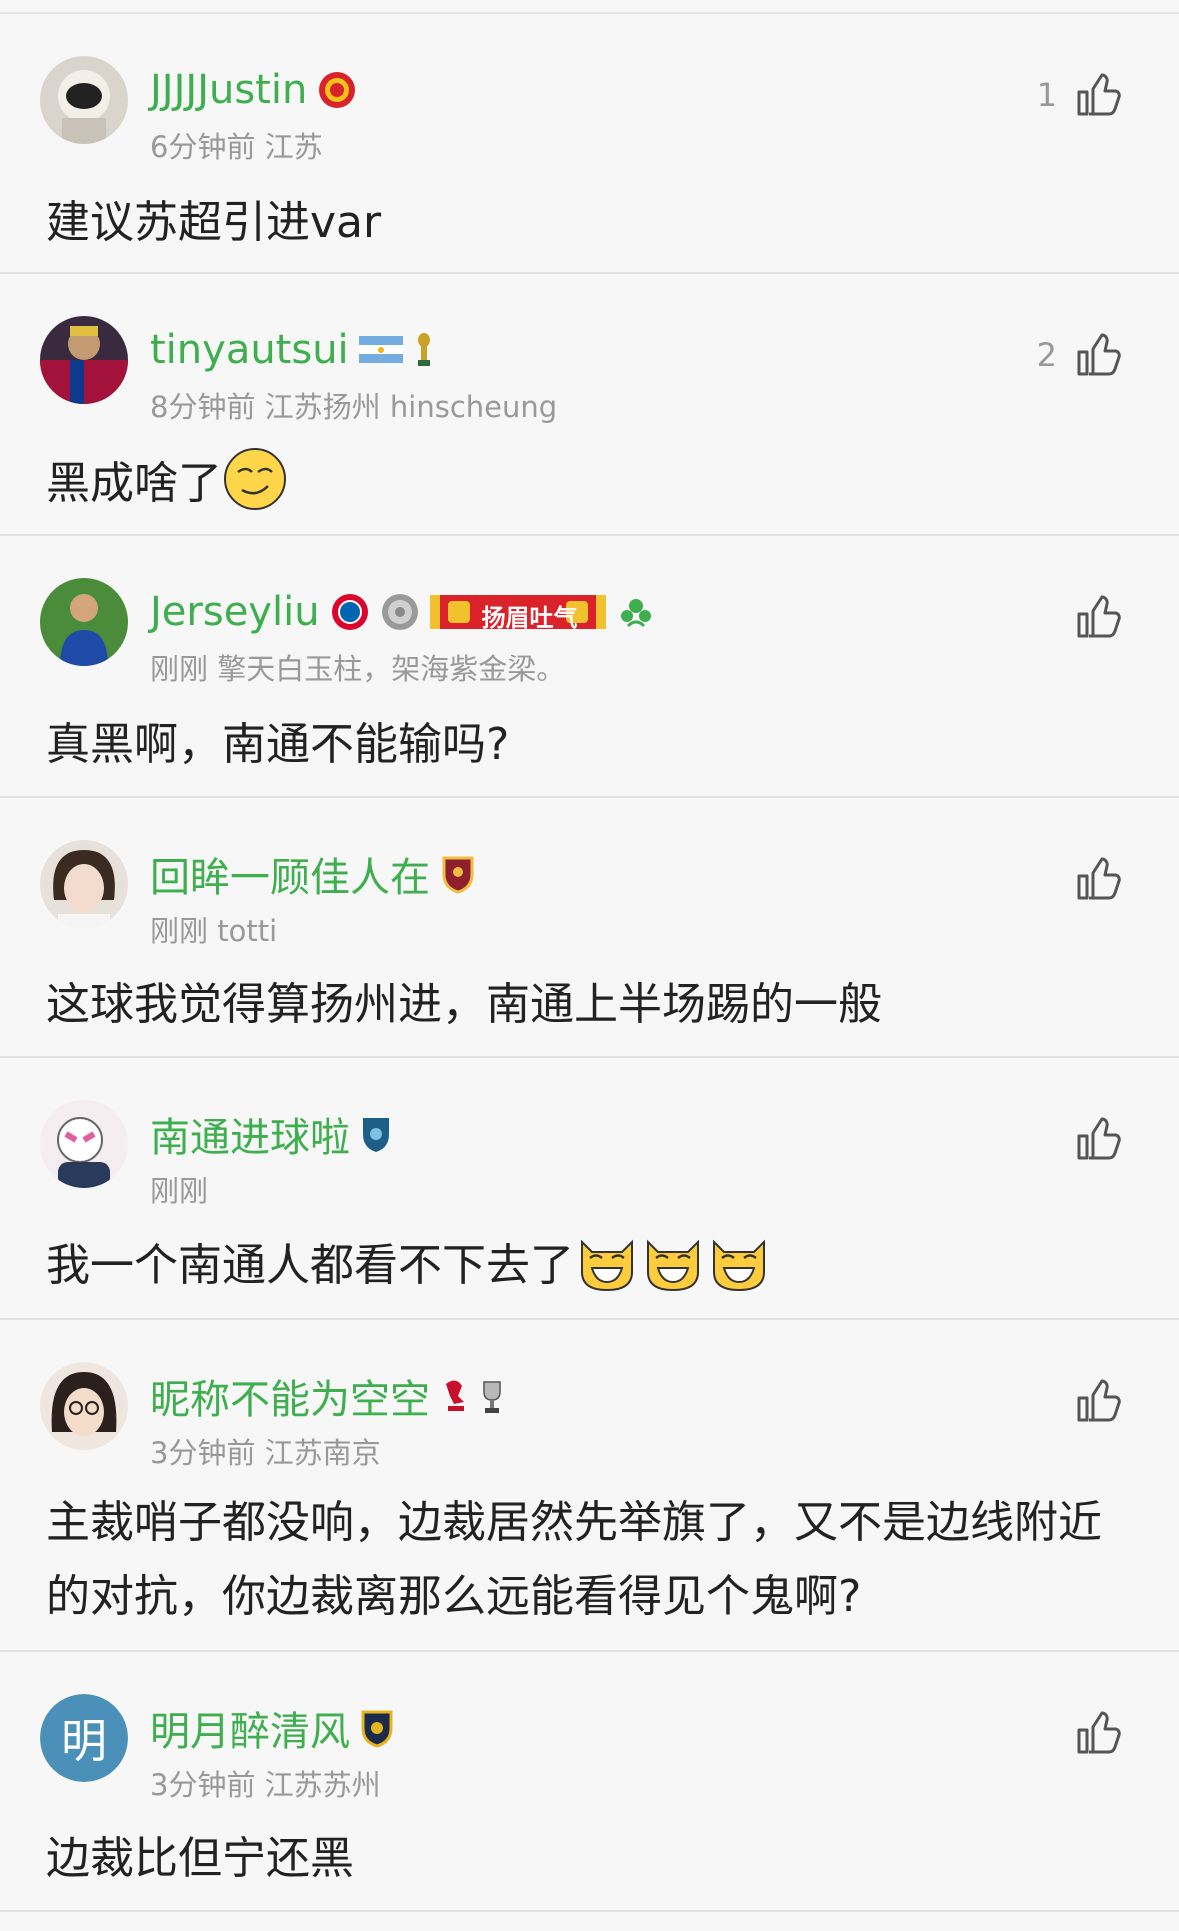 Image resolution: width=1179 pixels, height=1931 pixels. I want to click on smirk-emoji, so click(255, 479).